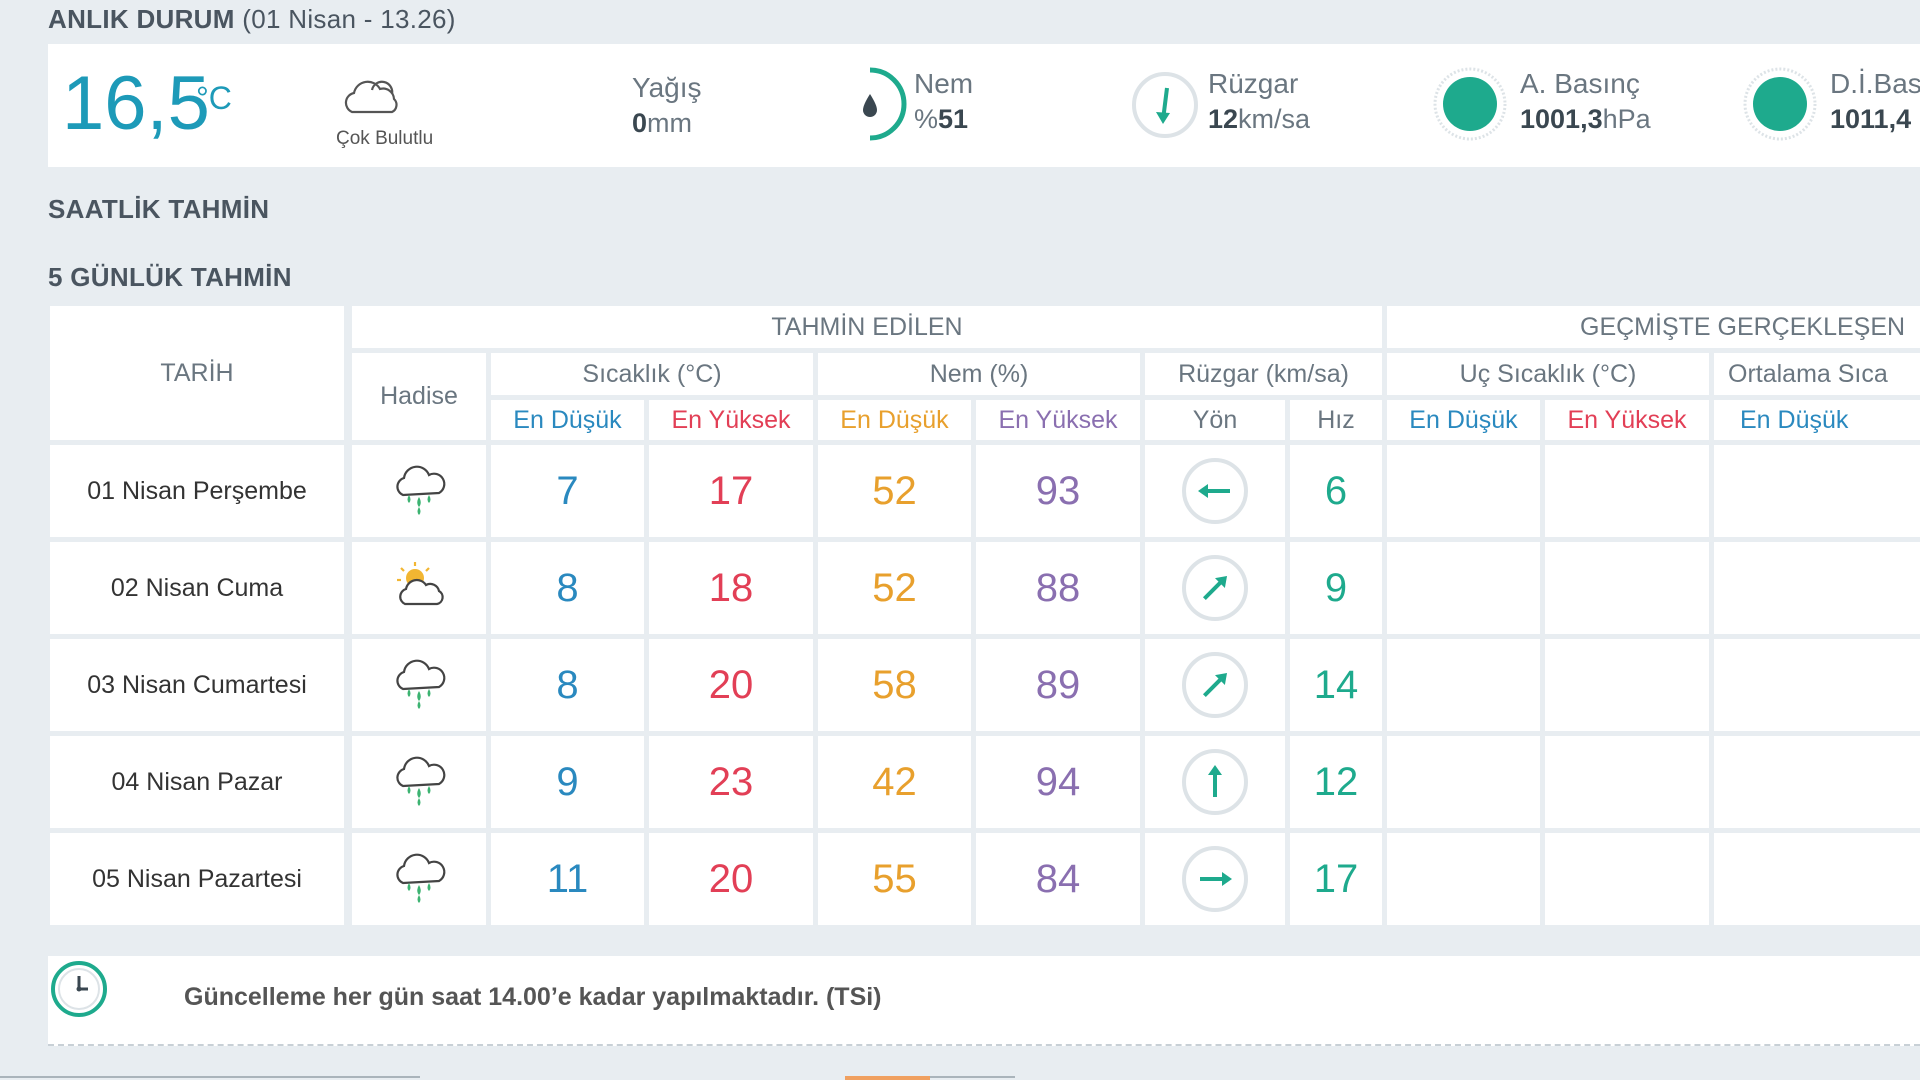 The width and height of the screenshot is (1920, 1080). Describe the element at coordinates (1253, 83) in the screenshot. I see `wind-label: Rüzgar` at that location.